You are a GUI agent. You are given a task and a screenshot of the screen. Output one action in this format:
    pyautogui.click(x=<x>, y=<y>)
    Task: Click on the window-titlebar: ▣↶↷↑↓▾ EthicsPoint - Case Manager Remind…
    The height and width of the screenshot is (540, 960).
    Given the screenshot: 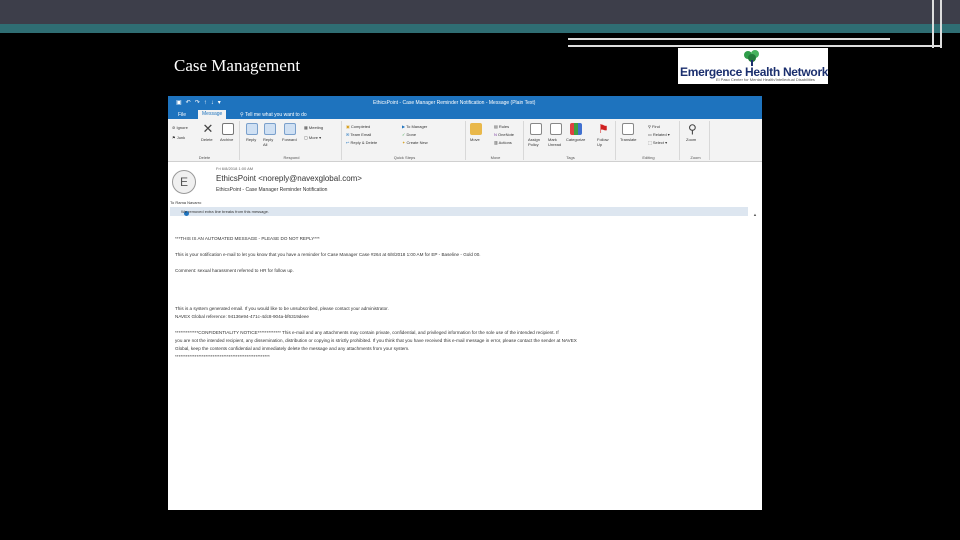 What is the action you would take?
    pyautogui.click(x=465, y=102)
    